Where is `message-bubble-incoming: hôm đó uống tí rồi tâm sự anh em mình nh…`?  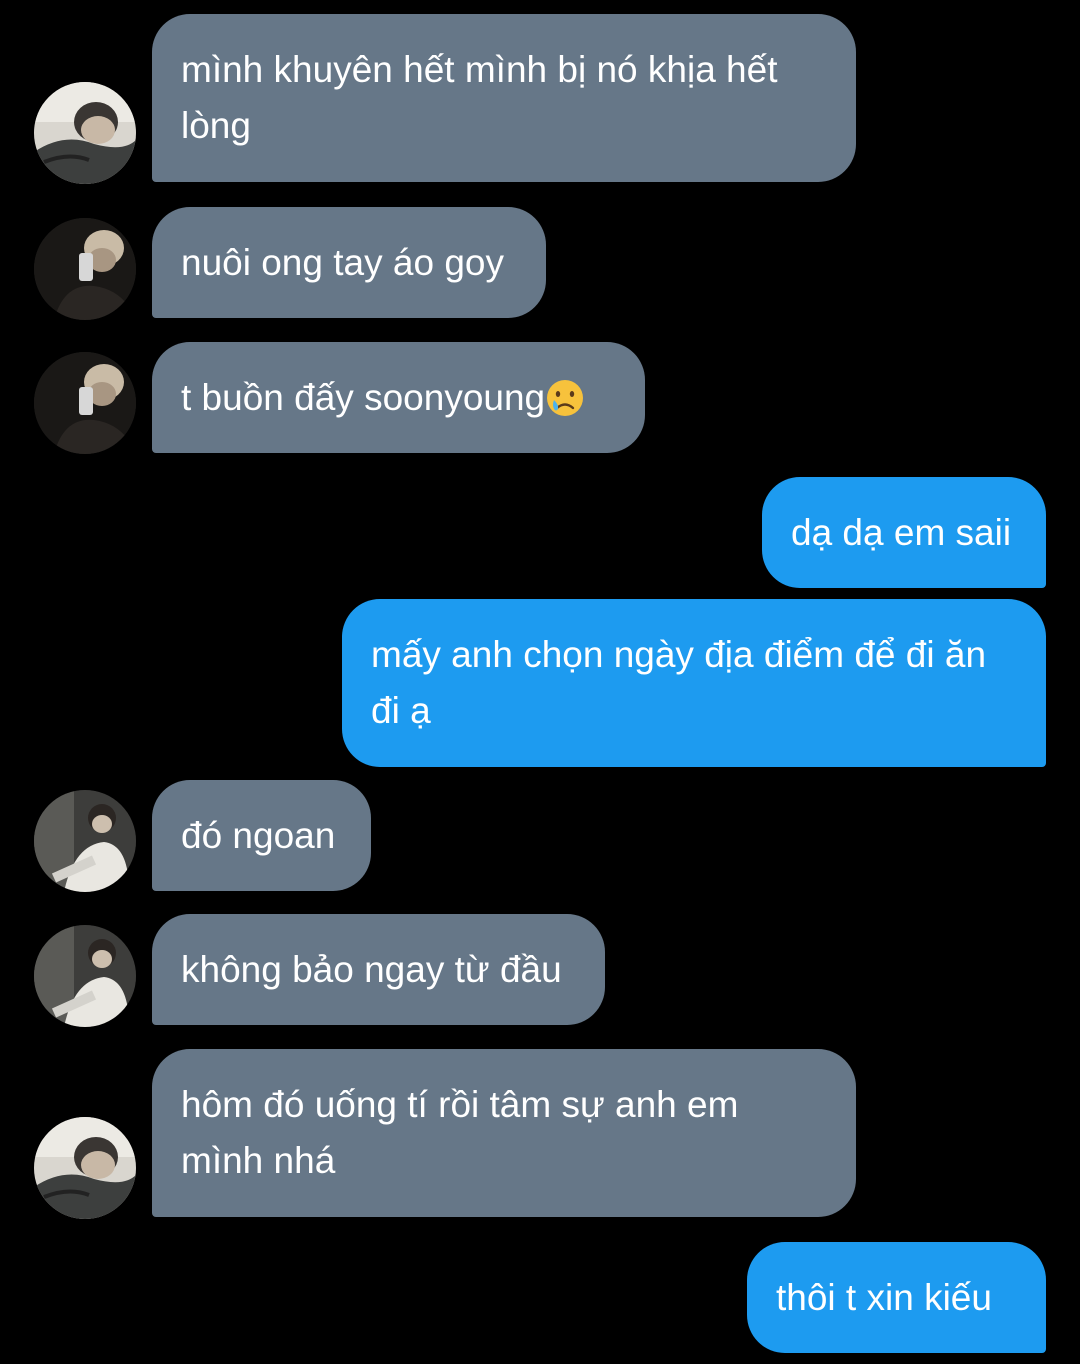
message-bubble-incoming: hôm đó uống tí rồi tâm sự anh em mình nh… is located at coordinates (504, 1133).